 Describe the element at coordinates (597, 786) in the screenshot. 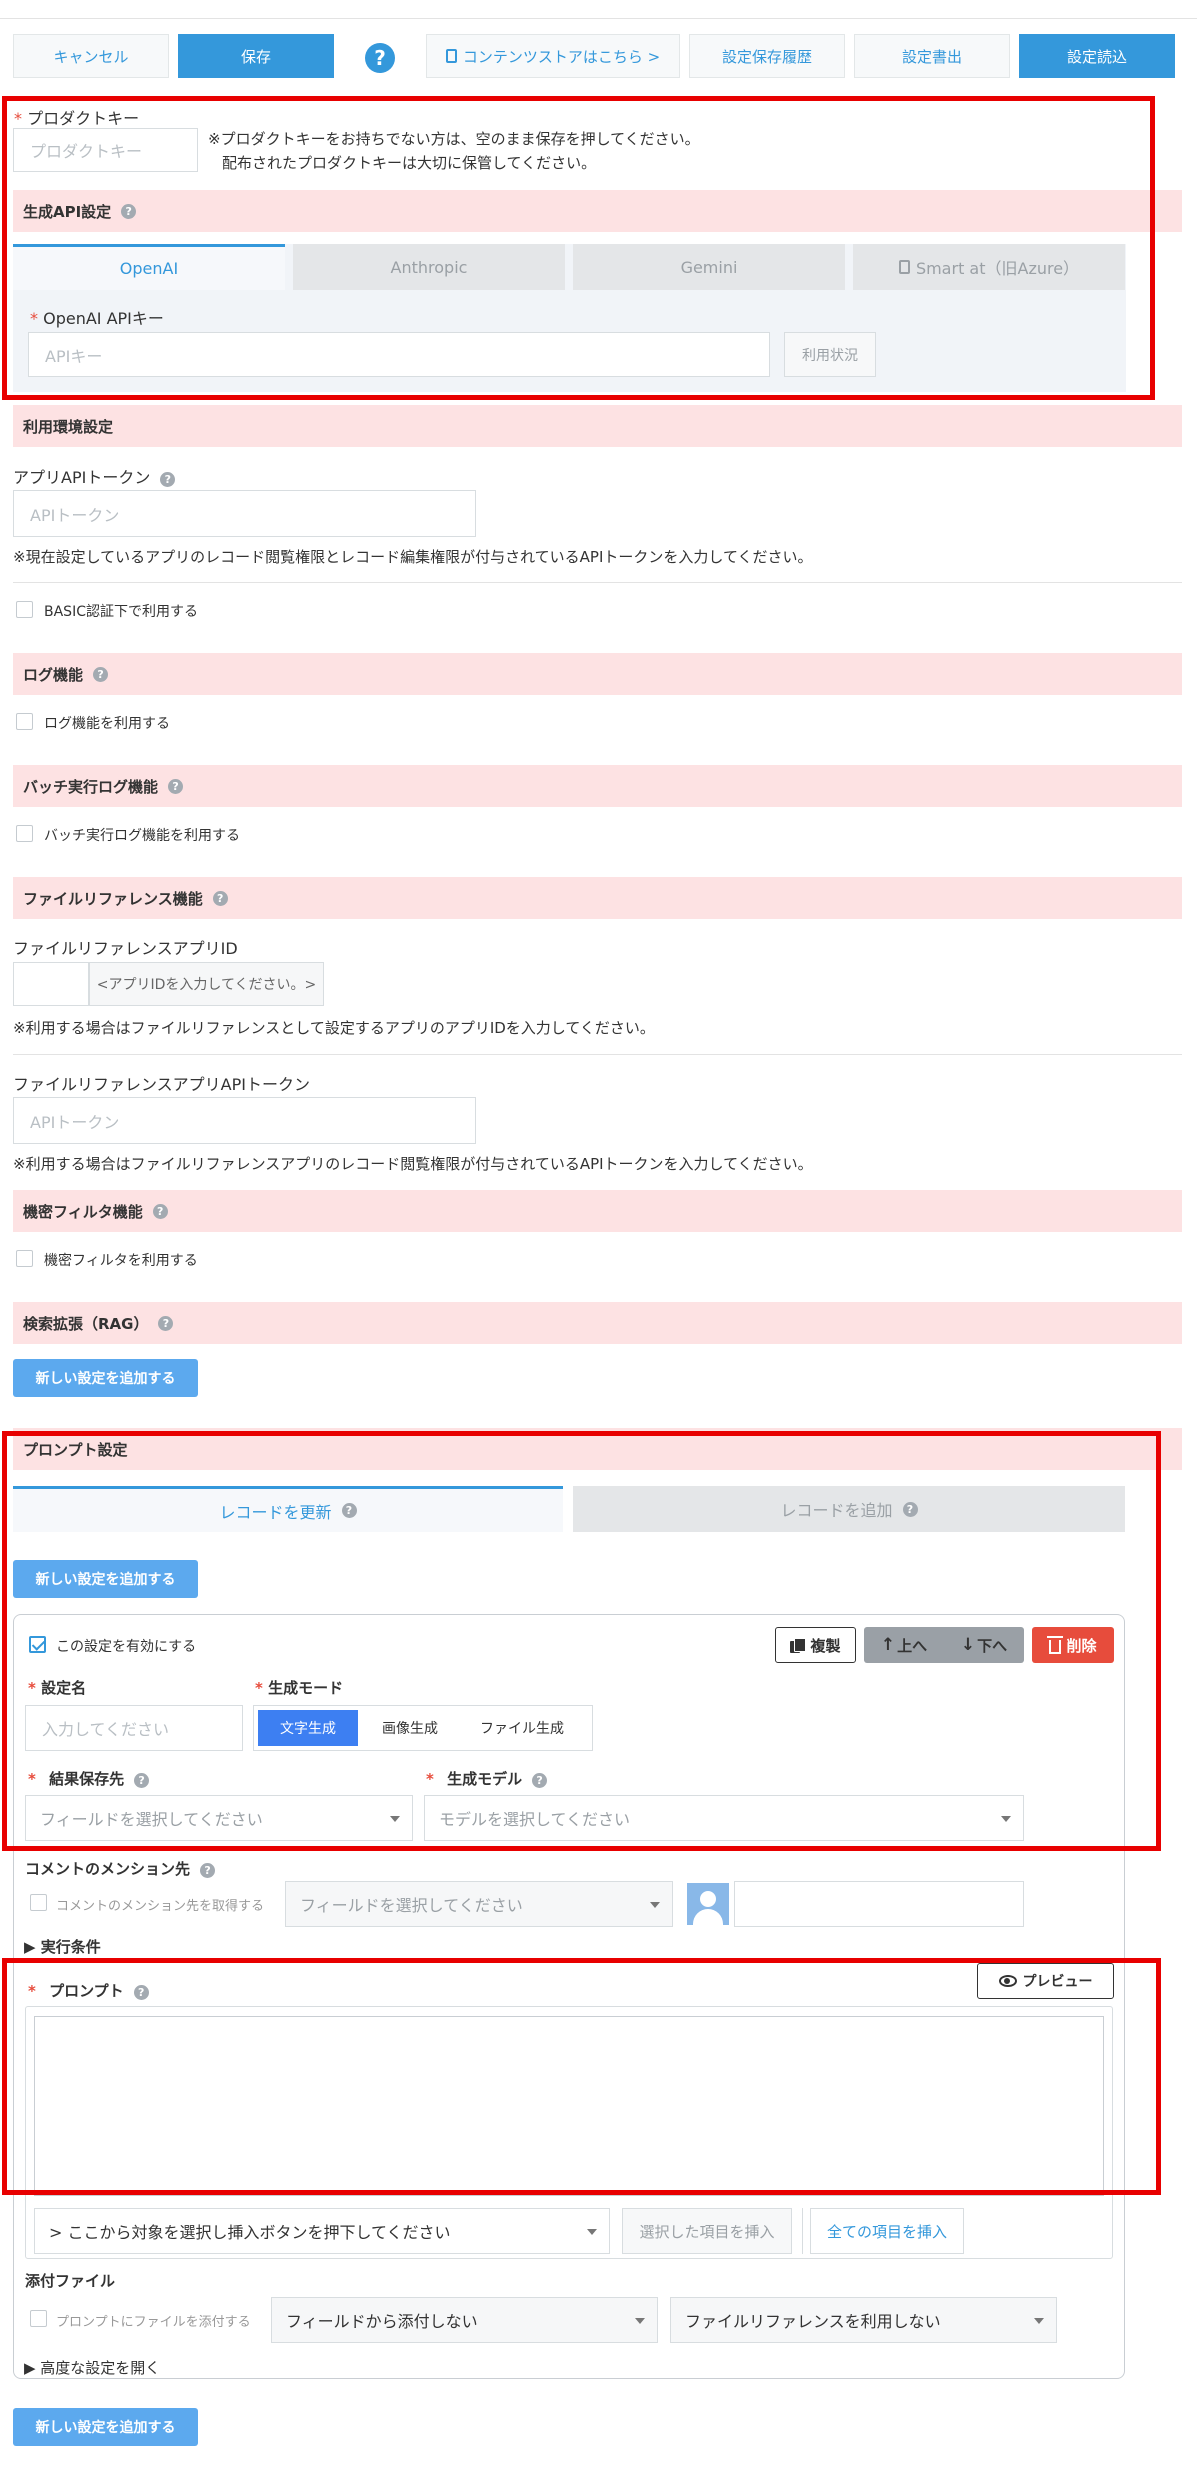

I see `batch-log-section-header: バッチ実行ログ機能?` at that location.